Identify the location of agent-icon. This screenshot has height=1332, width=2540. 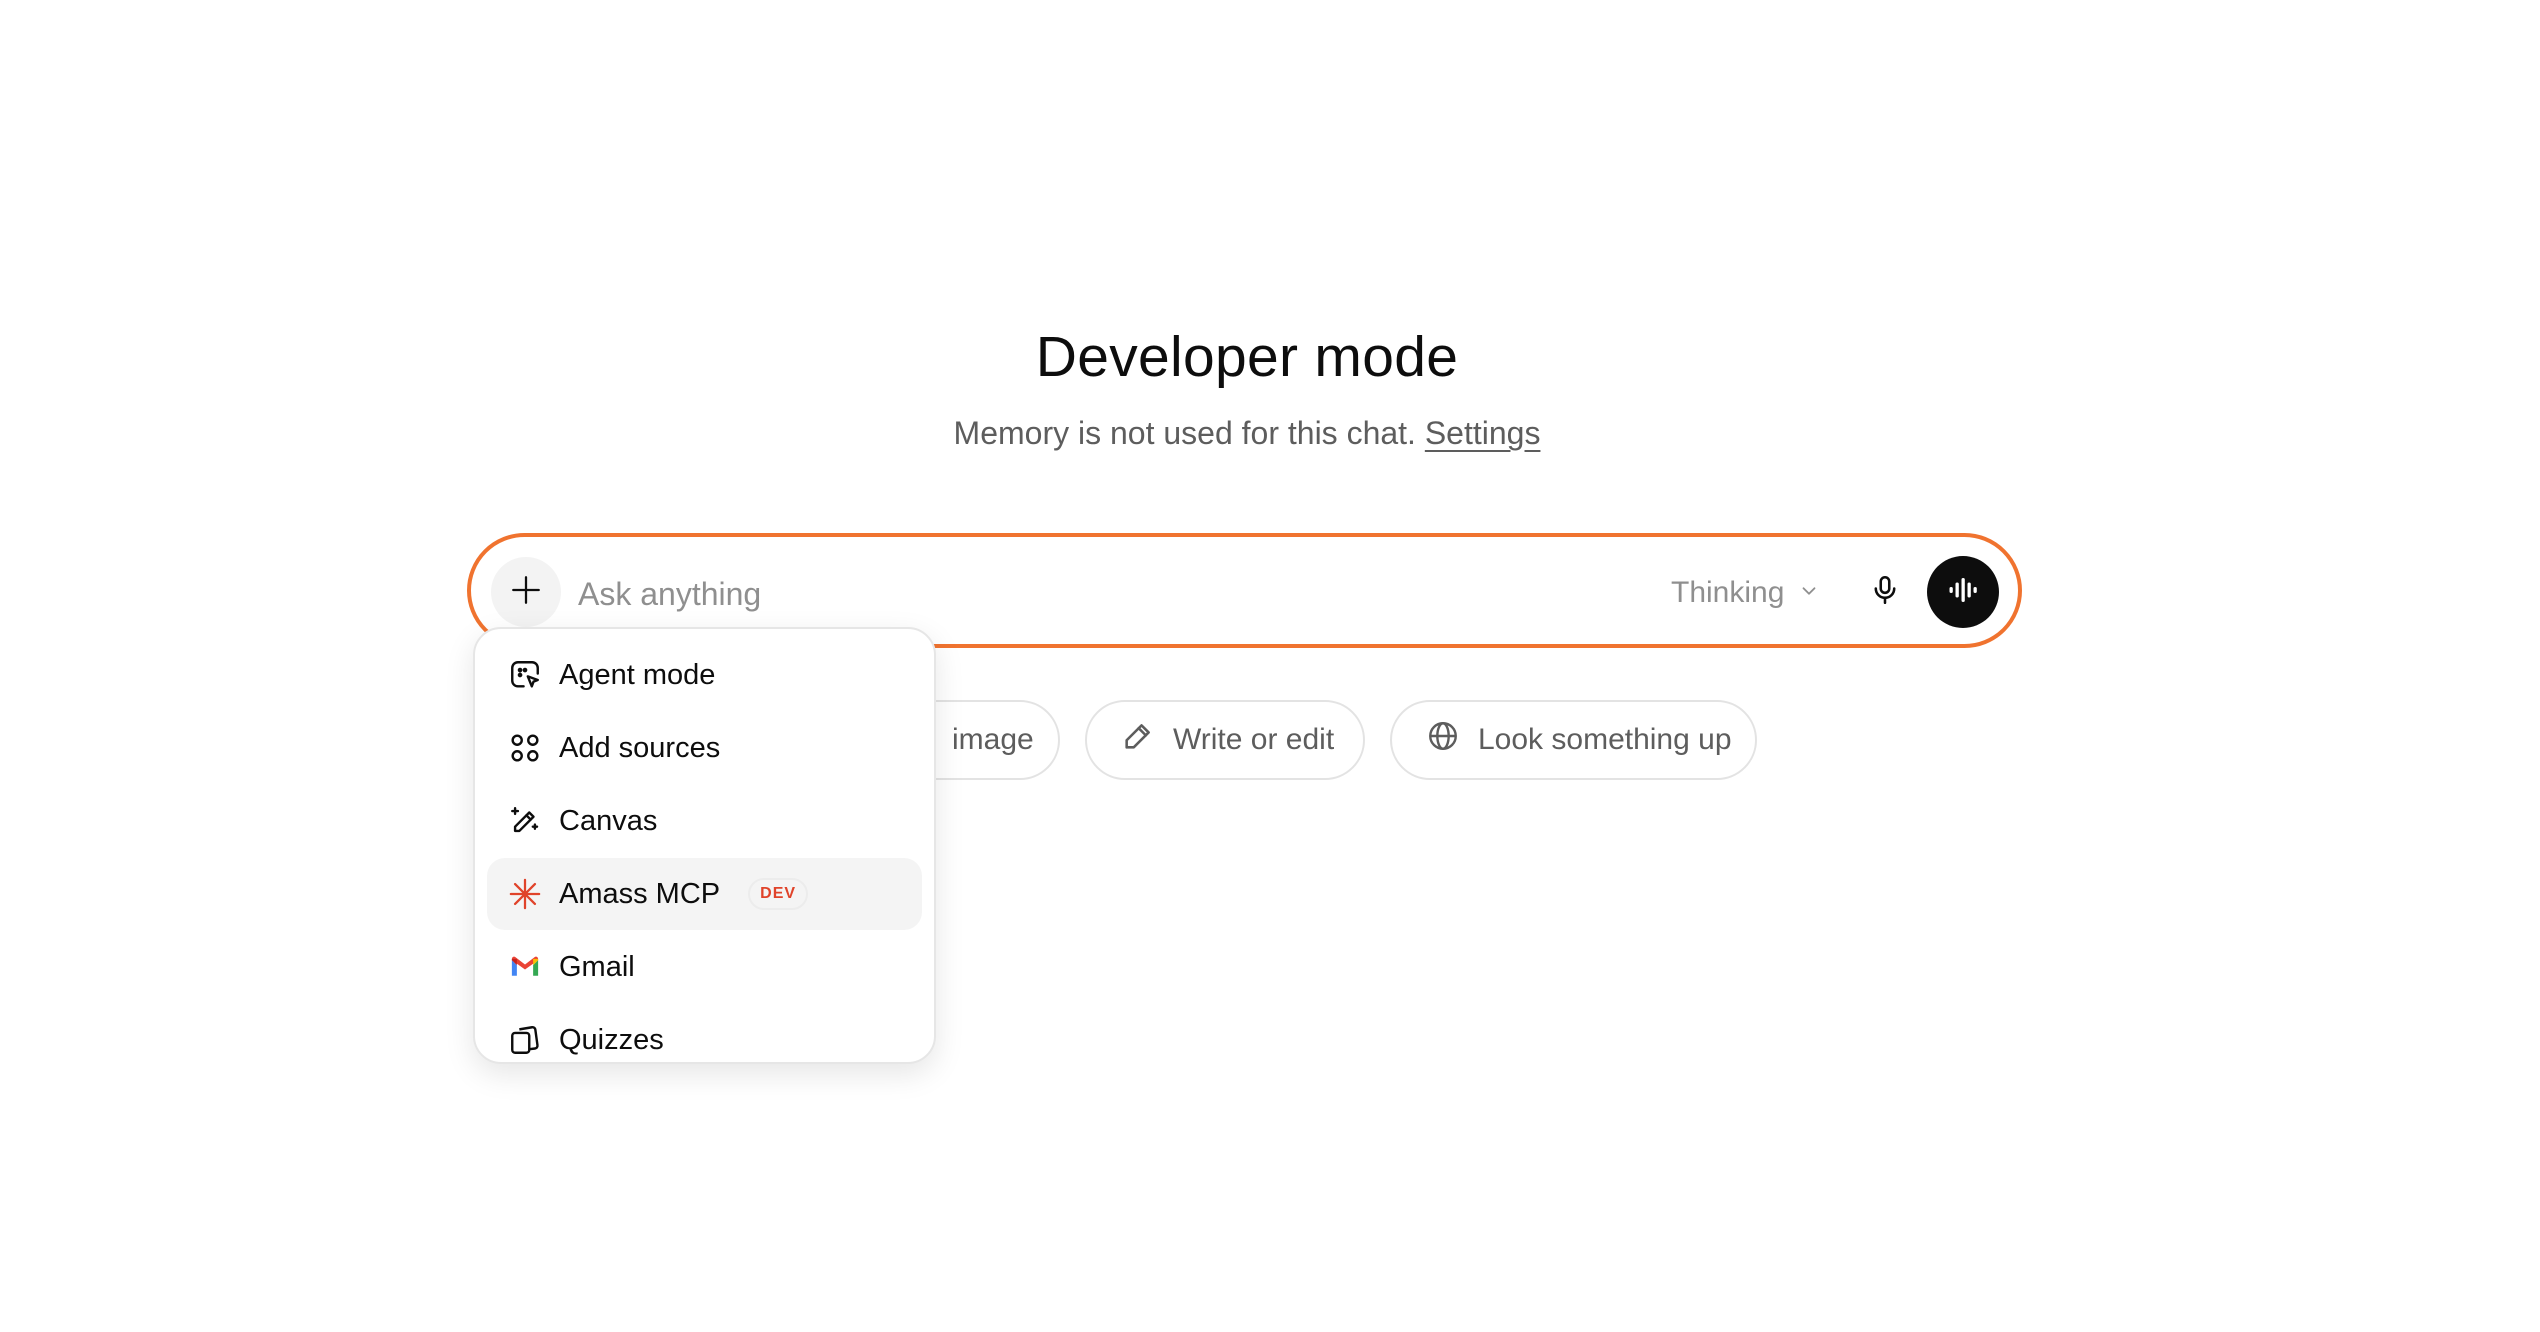
(525, 675).